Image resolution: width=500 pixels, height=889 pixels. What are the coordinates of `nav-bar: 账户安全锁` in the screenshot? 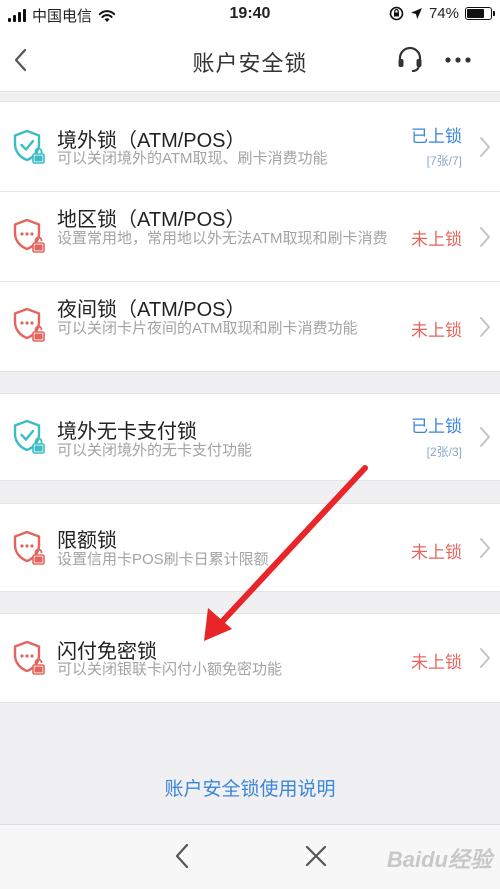 It's located at (250, 61).